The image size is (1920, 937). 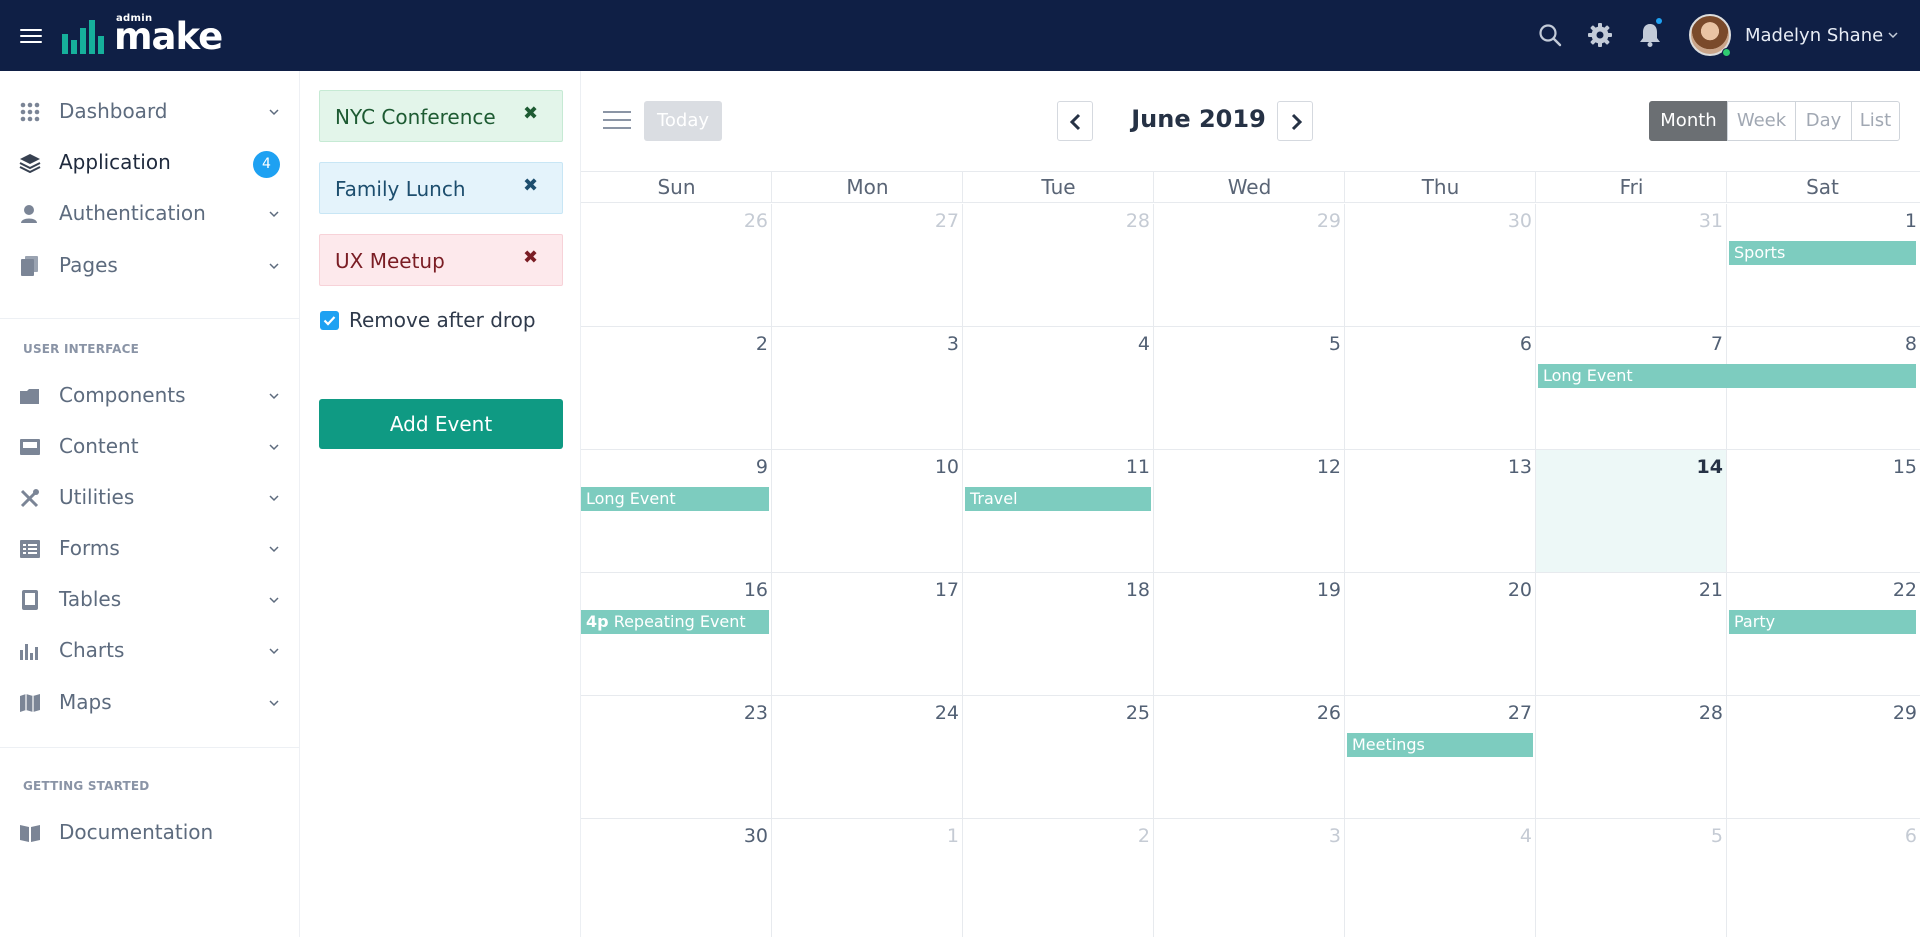 What do you see at coordinates (1550, 35) in the screenshot?
I see `search-icon` at bounding box center [1550, 35].